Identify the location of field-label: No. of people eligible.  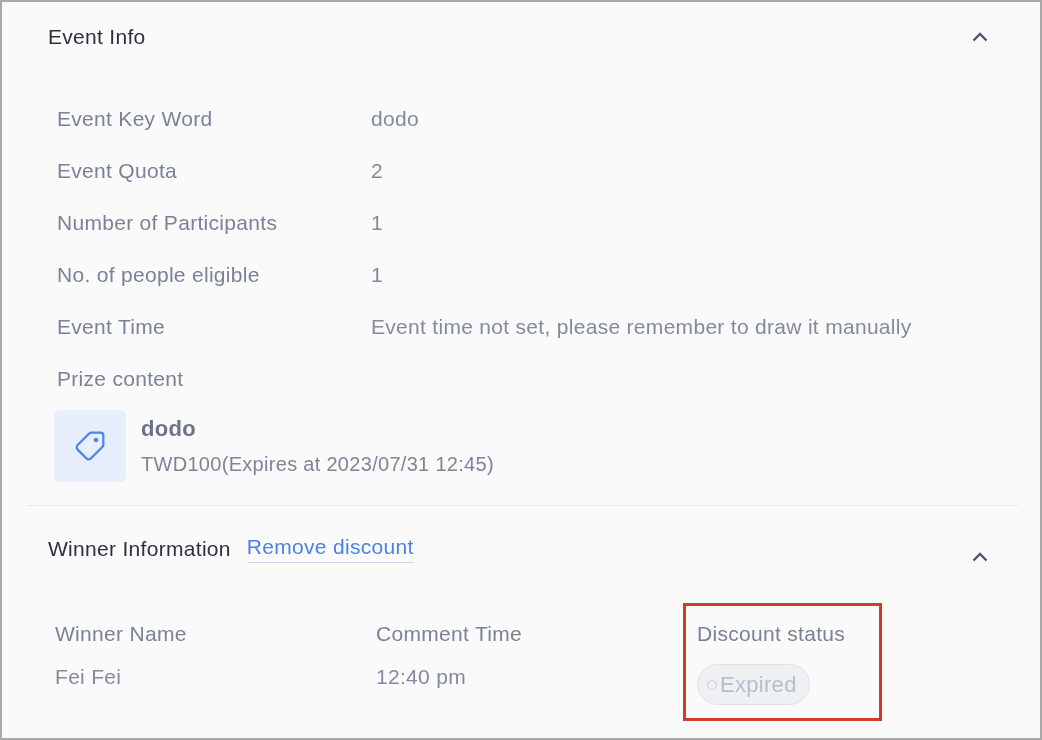
(159, 275).